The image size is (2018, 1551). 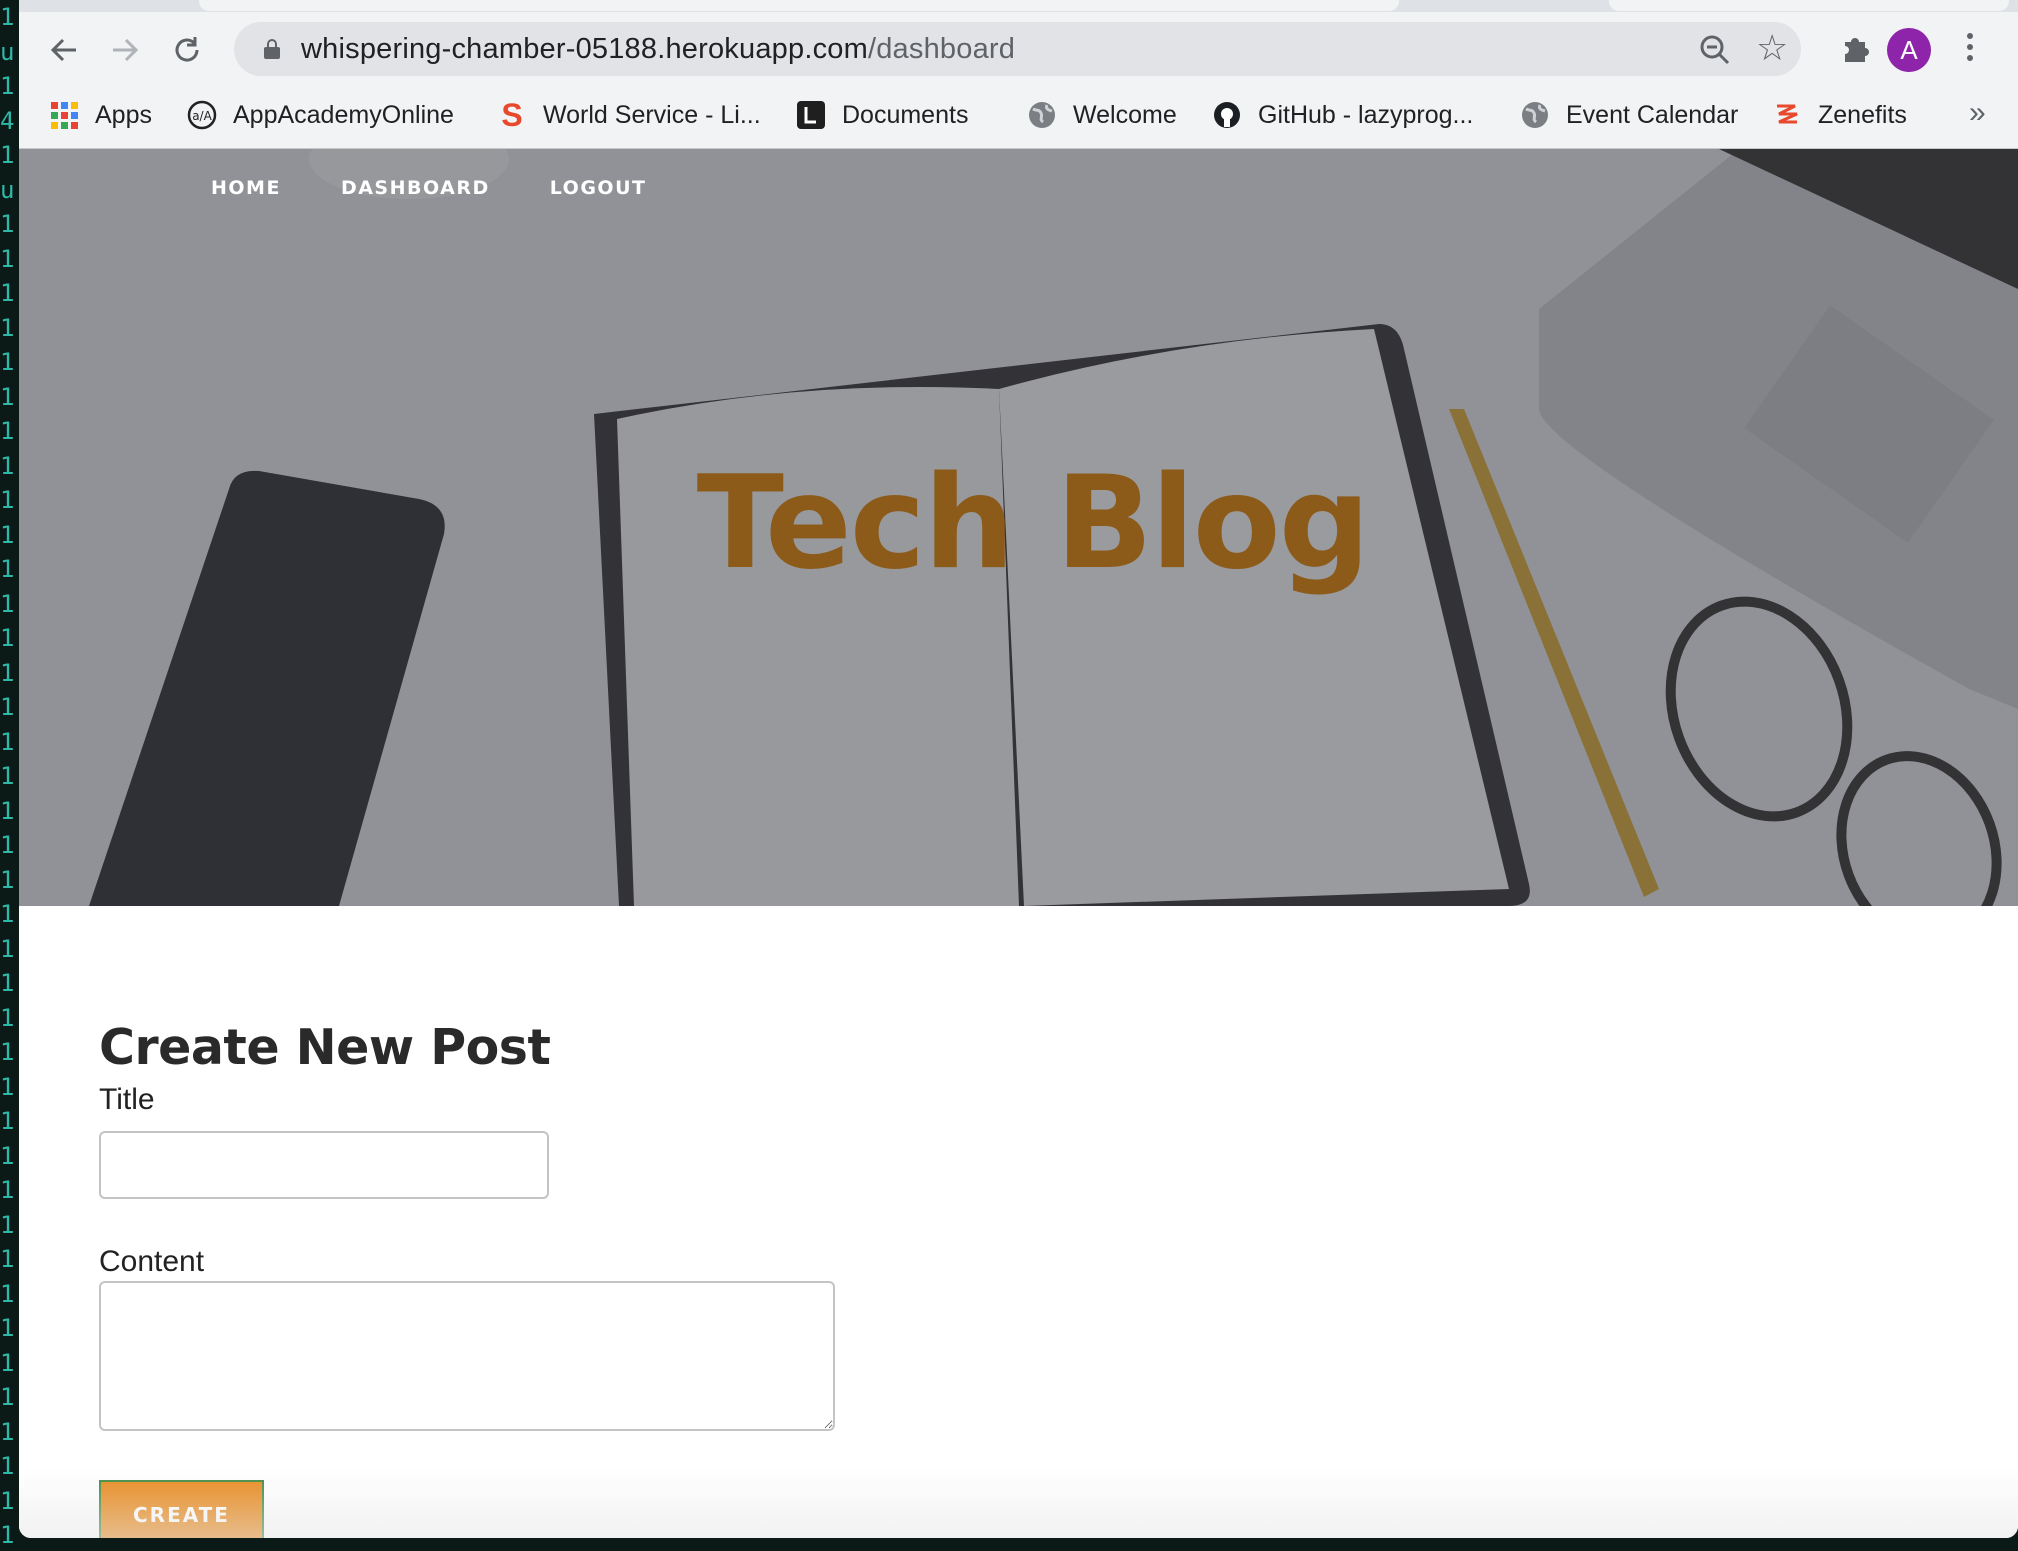 What do you see at coordinates (125, 50) in the screenshot?
I see `forward-icon` at bounding box center [125, 50].